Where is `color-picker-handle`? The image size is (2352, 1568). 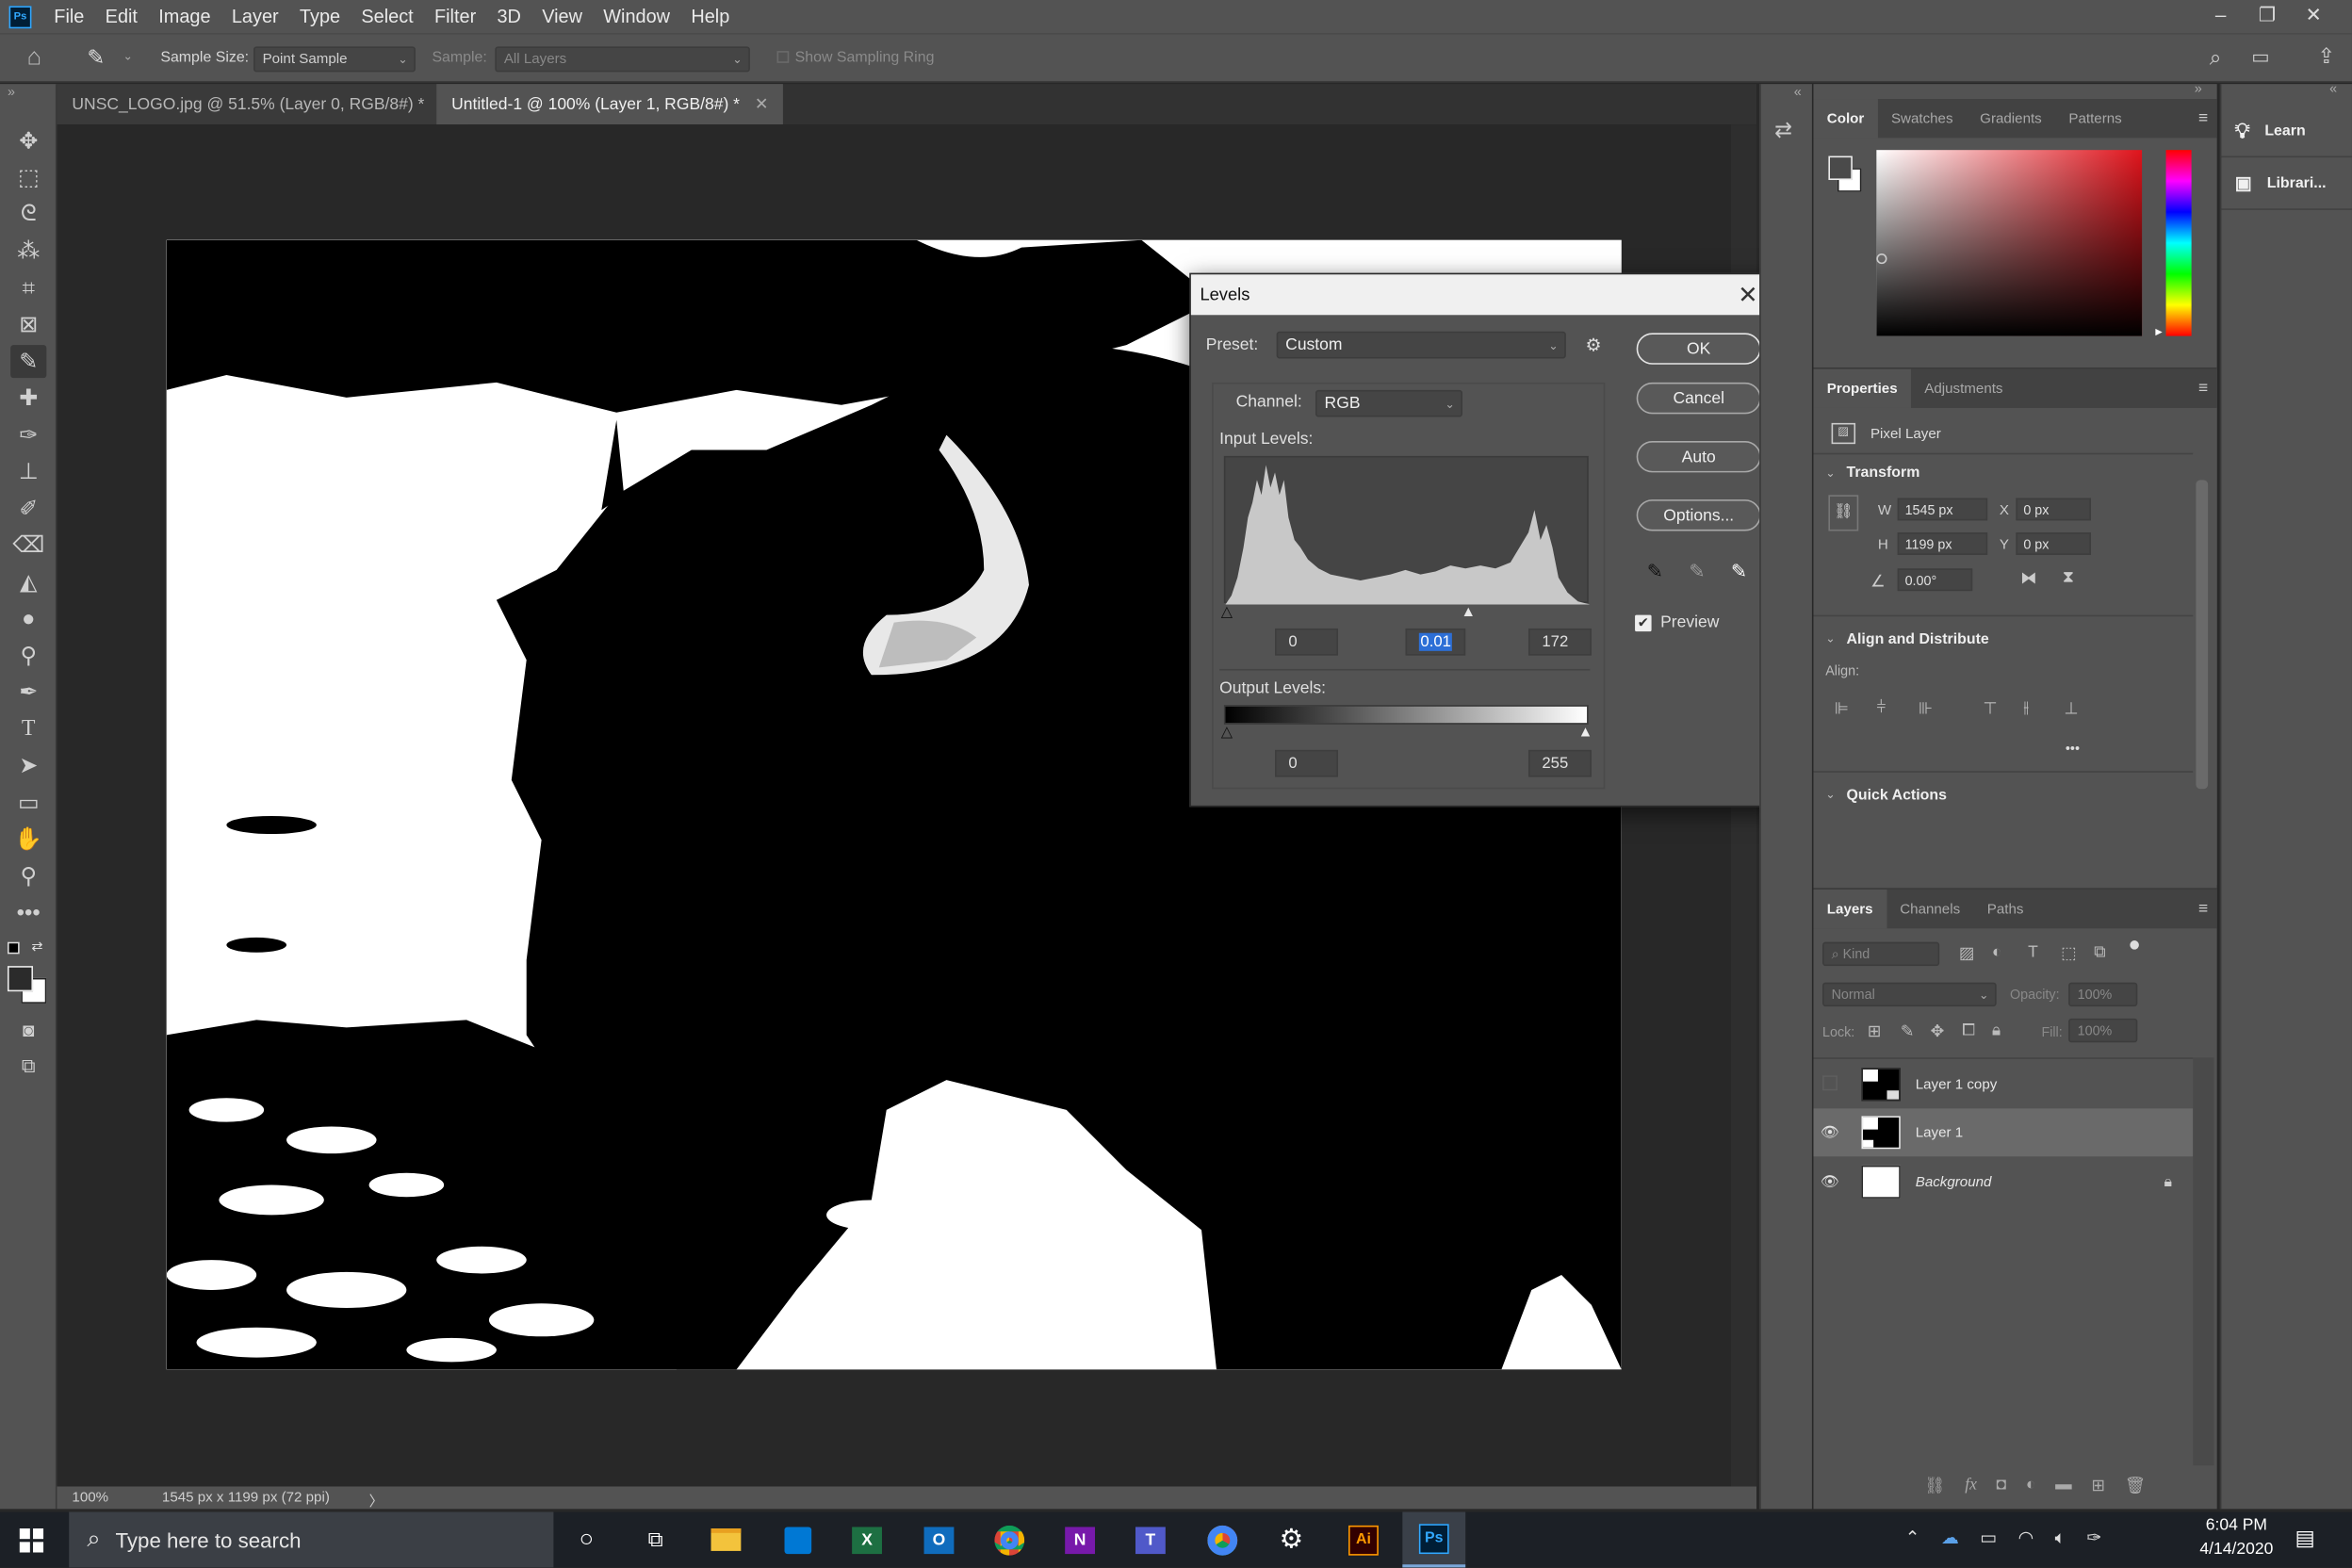 color-picker-handle is located at coordinates (1881, 259).